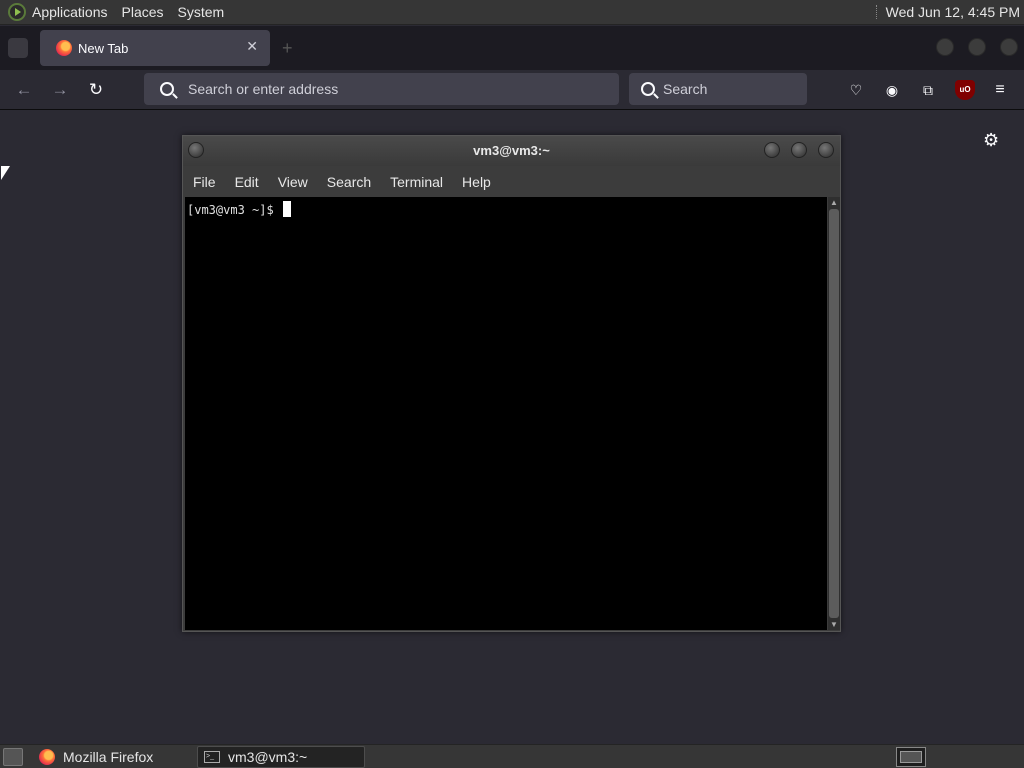 This screenshot has width=1024, height=768. What do you see at coordinates (1000, 90) in the screenshot?
I see `hamburger-menu-icon: ≡` at bounding box center [1000, 90].